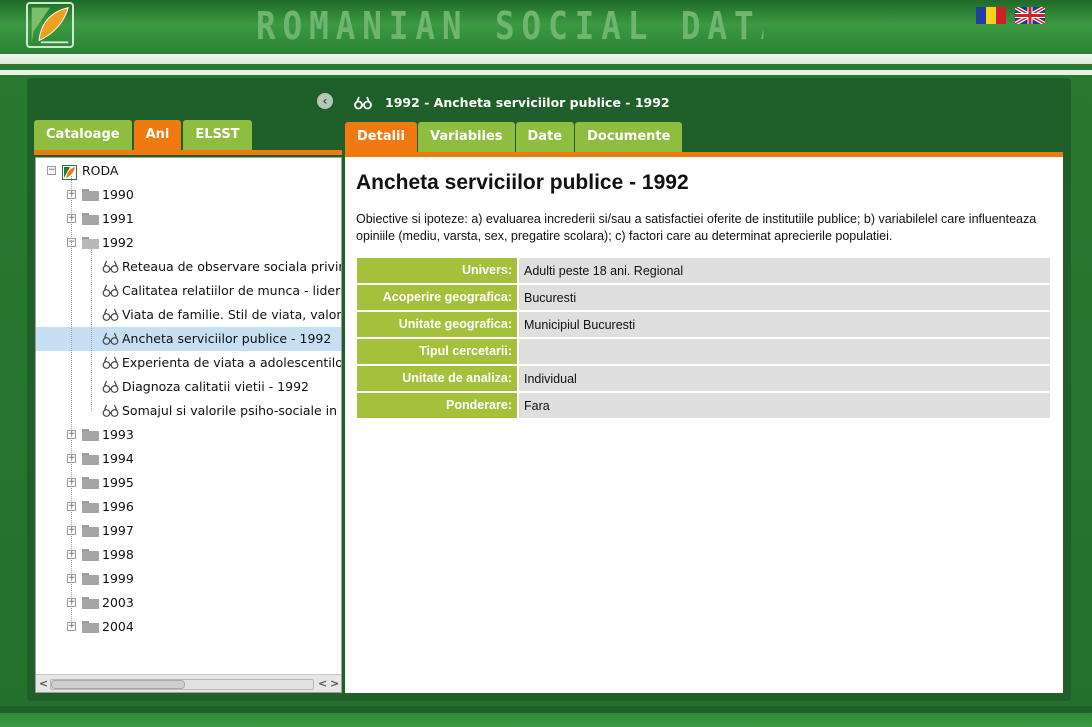 Image resolution: width=1092 pixels, height=727 pixels. What do you see at coordinates (437, 405) in the screenshot?
I see `property-label: Ponderare:` at bounding box center [437, 405].